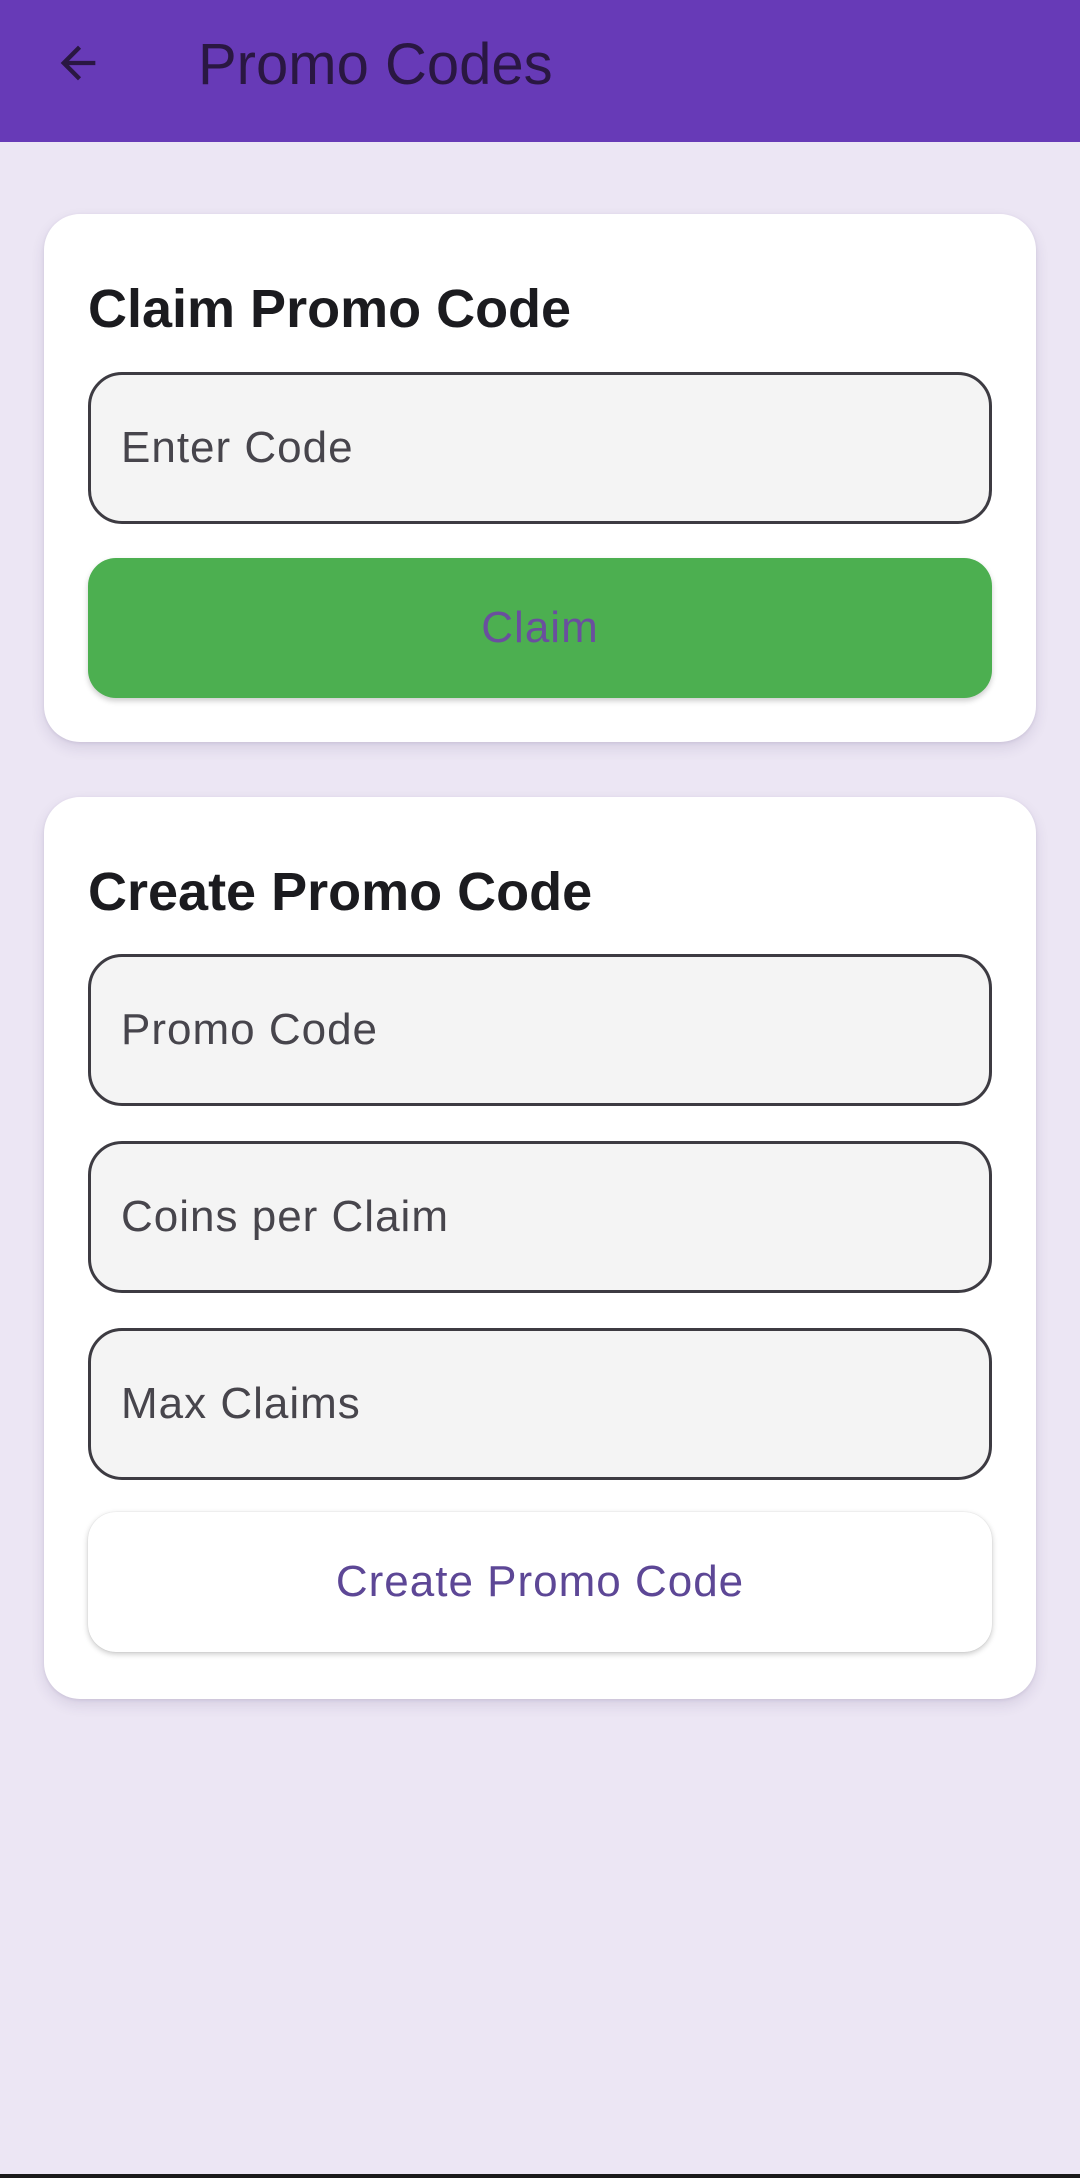 The width and height of the screenshot is (1080, 2178). Describe the element at coordinates (375, 64) in the screenshot. I see `page-title: Promo Codes` at that location.